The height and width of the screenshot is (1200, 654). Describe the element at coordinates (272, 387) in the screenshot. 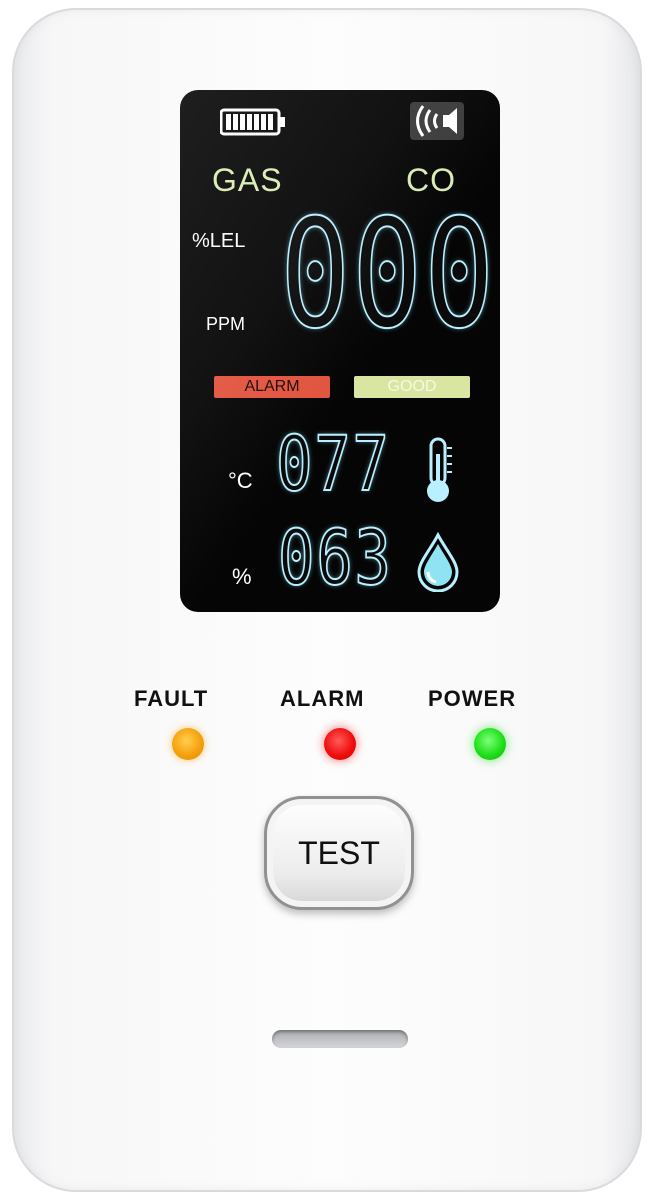

I see `alarm-badge: ALARM` at that location.